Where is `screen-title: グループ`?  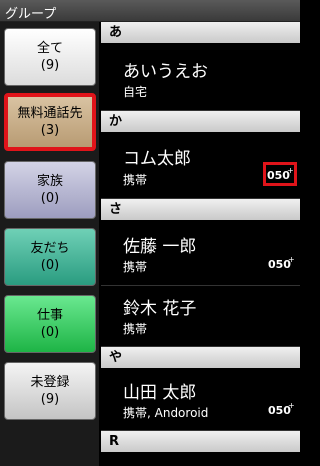 screen-title: グループ is located at coordinates (31, 14).